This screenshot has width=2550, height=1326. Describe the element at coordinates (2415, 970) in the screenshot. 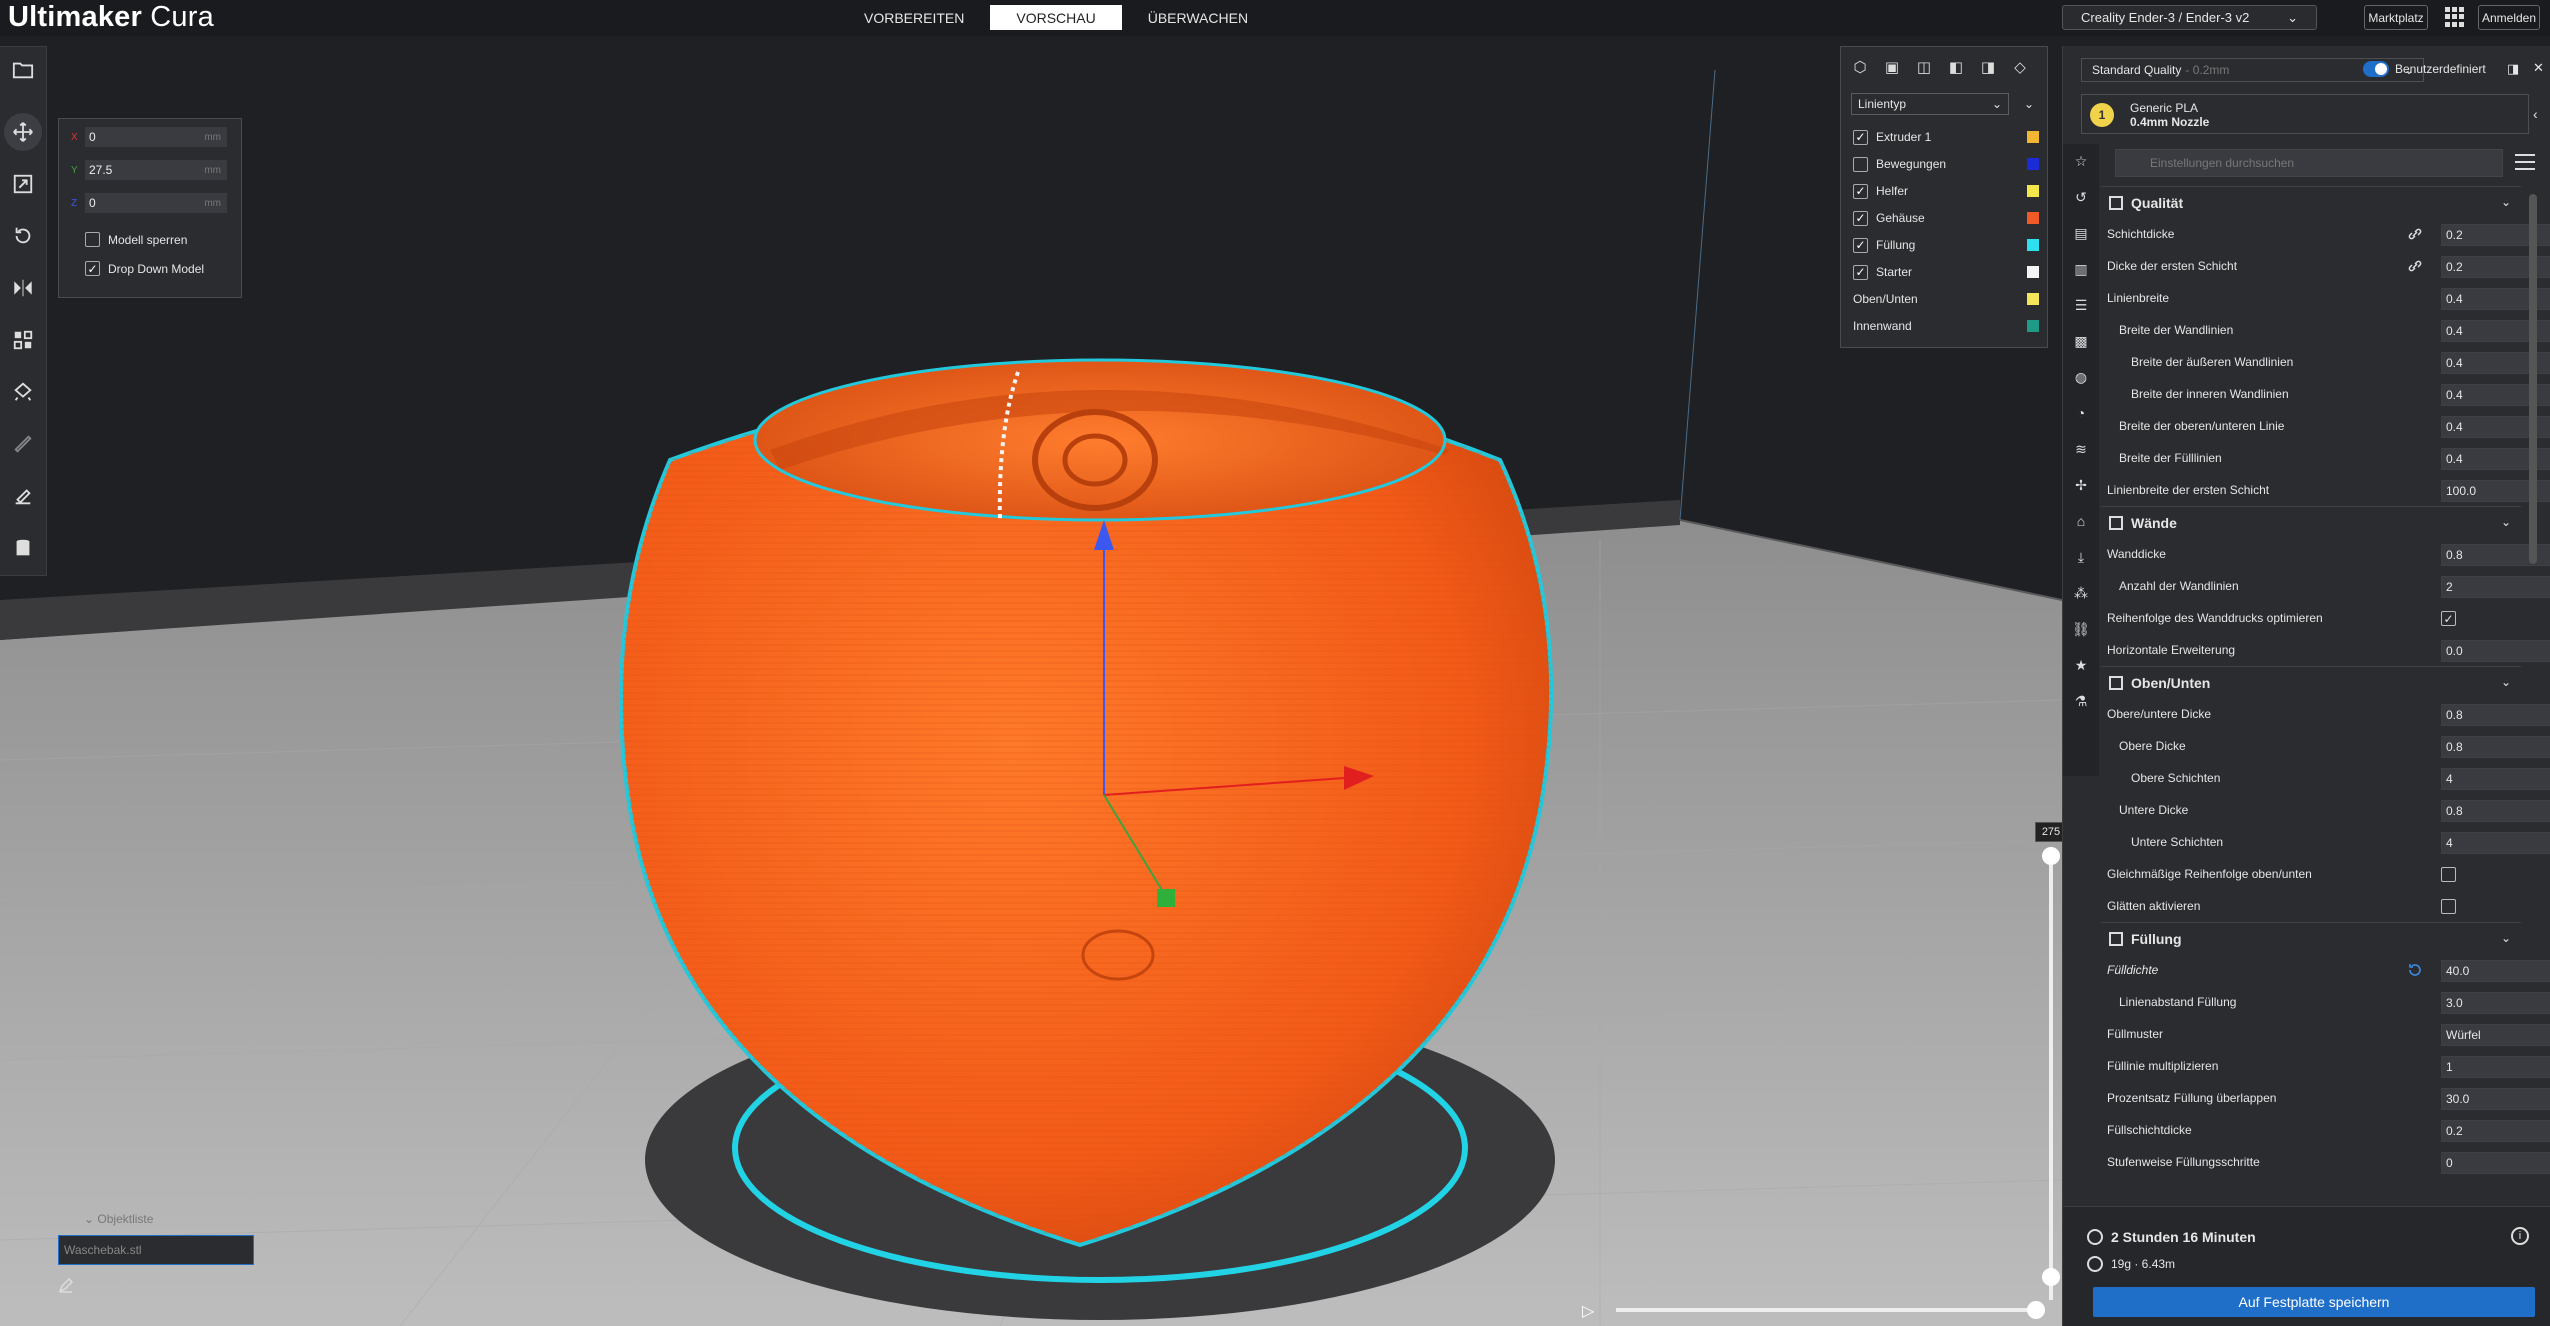

I see `reset-icon` at that location.